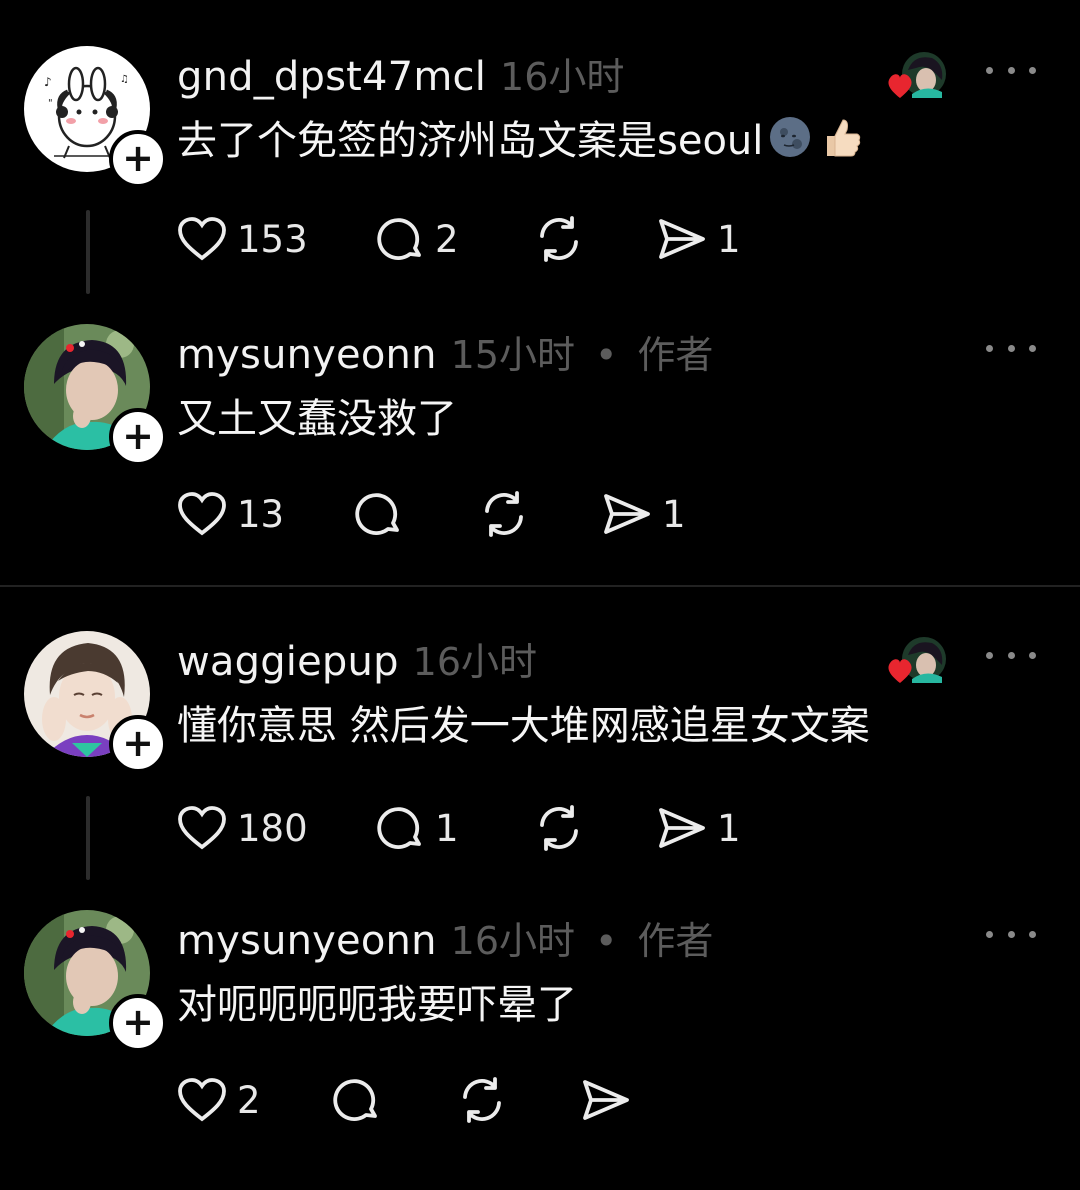  Describe the element at coordinates (844, 138) in the screenshot. I see `thumbs-up-icon` at that location.